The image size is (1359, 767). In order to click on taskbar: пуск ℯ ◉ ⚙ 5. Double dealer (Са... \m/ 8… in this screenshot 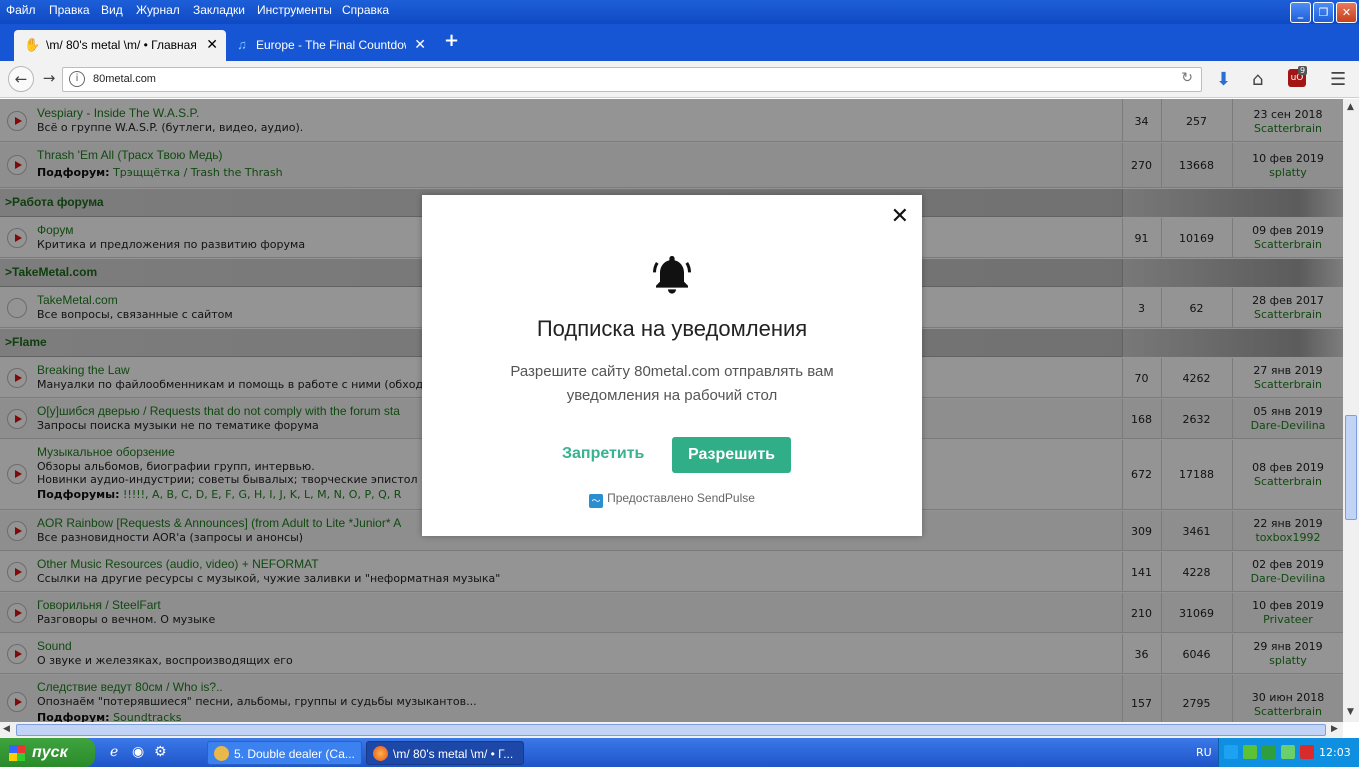, I will do `click(679, 752)`.